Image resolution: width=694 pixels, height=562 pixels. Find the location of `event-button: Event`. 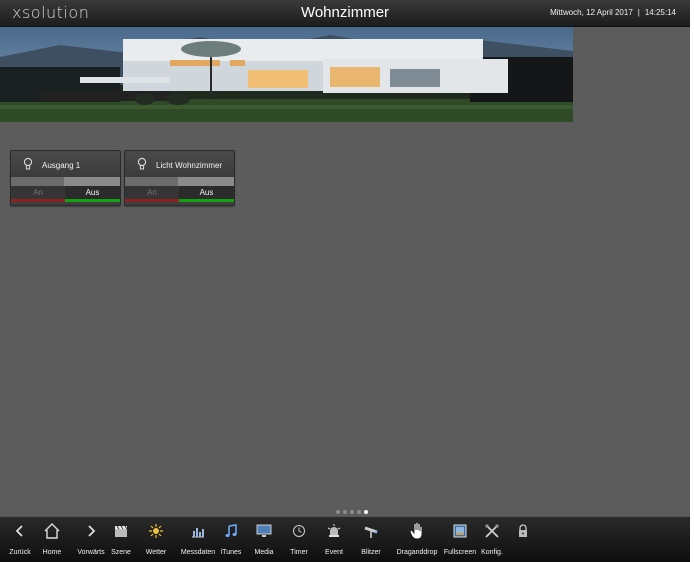

event-button: Event is located at coordinates (334, 539).